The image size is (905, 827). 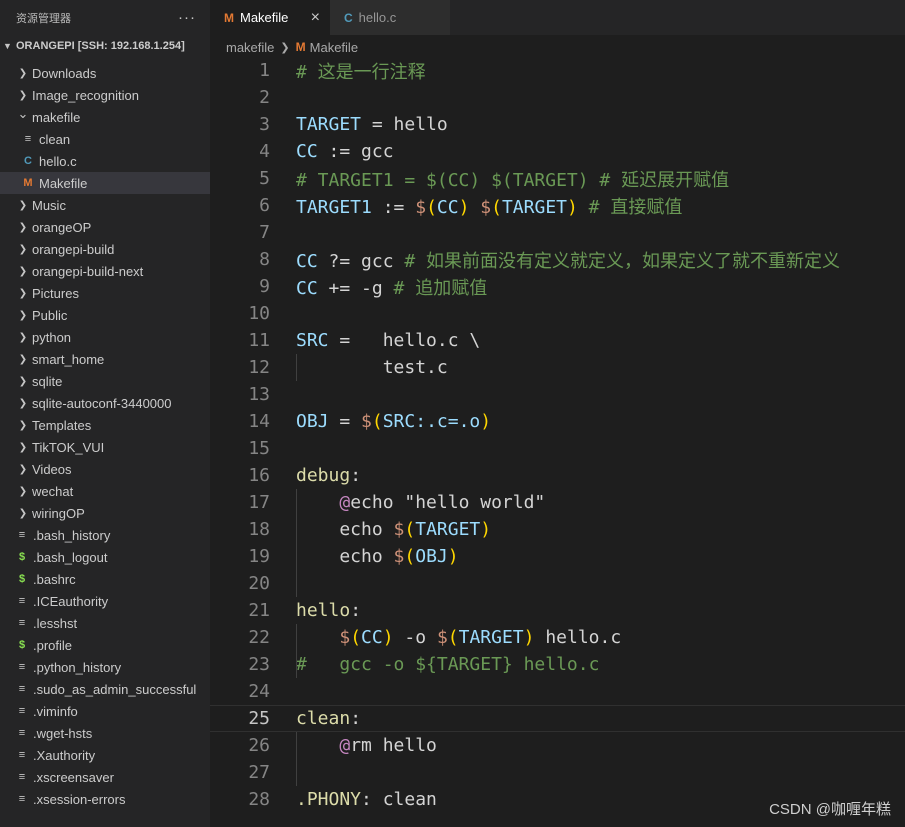 I want to click on folder-item-smart-home: ❯ smart_home, so click(x=105, y=359).